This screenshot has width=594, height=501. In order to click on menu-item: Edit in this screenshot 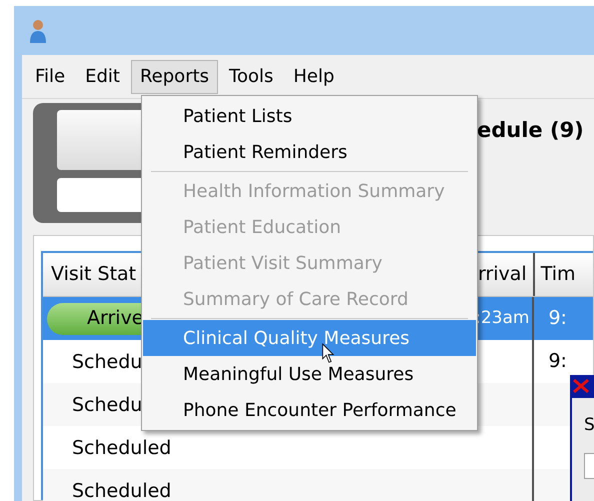, I will do `click(102, 77)`.